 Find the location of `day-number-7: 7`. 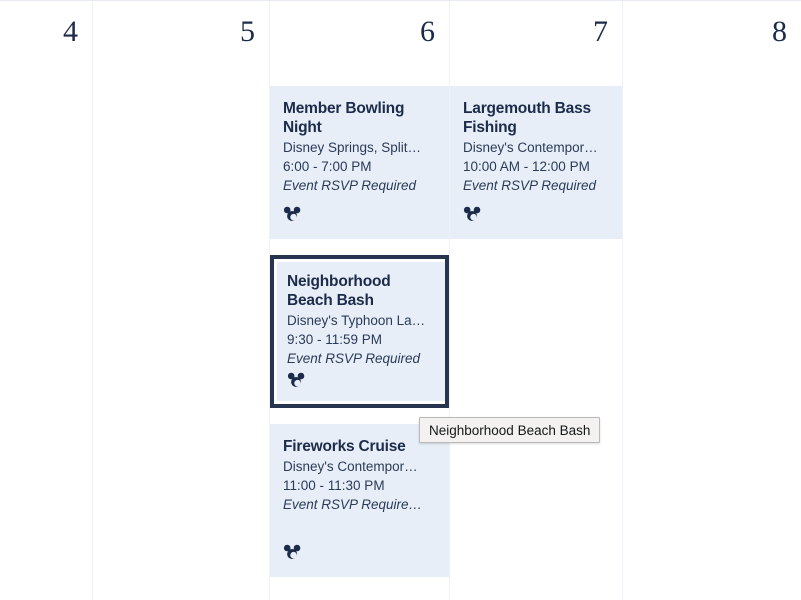

day-number-7: 7 is located at coordinates (600, 31).